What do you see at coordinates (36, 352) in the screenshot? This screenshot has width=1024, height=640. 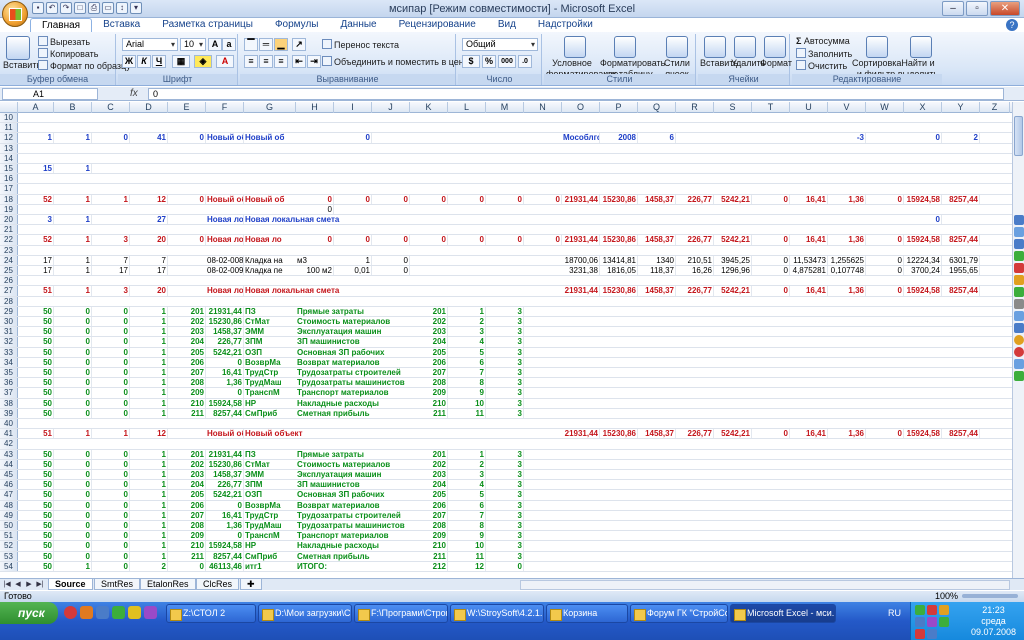 I see `cell-a33: 50` at bounding box center [36, 352].